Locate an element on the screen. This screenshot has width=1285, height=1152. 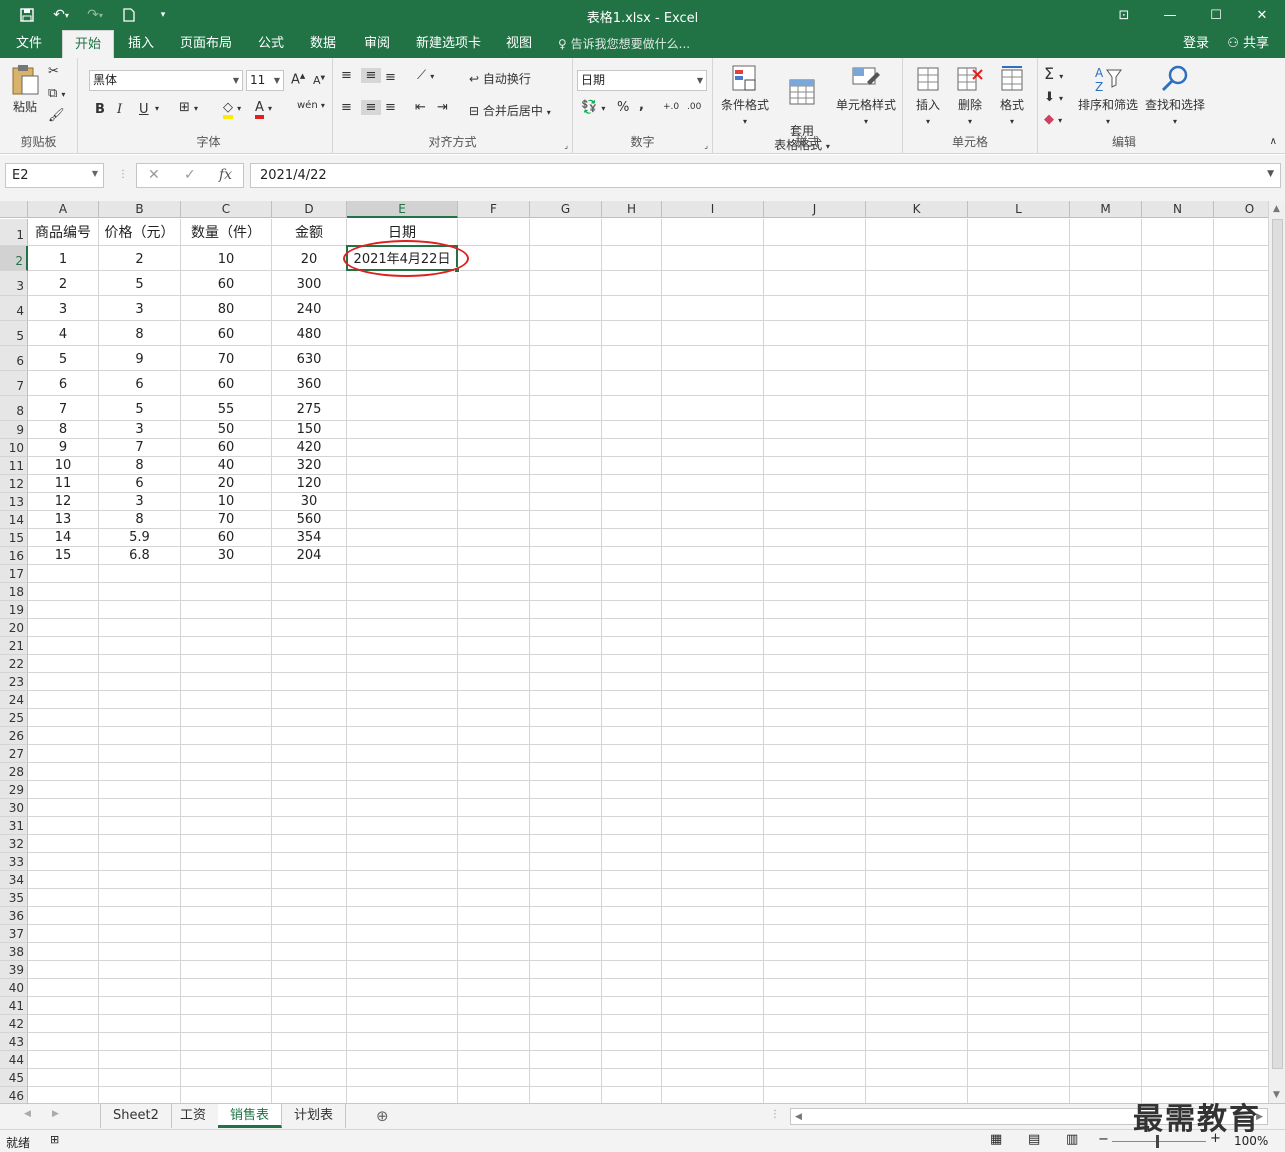
column-header-a: A is located at coordinates (63, 209).